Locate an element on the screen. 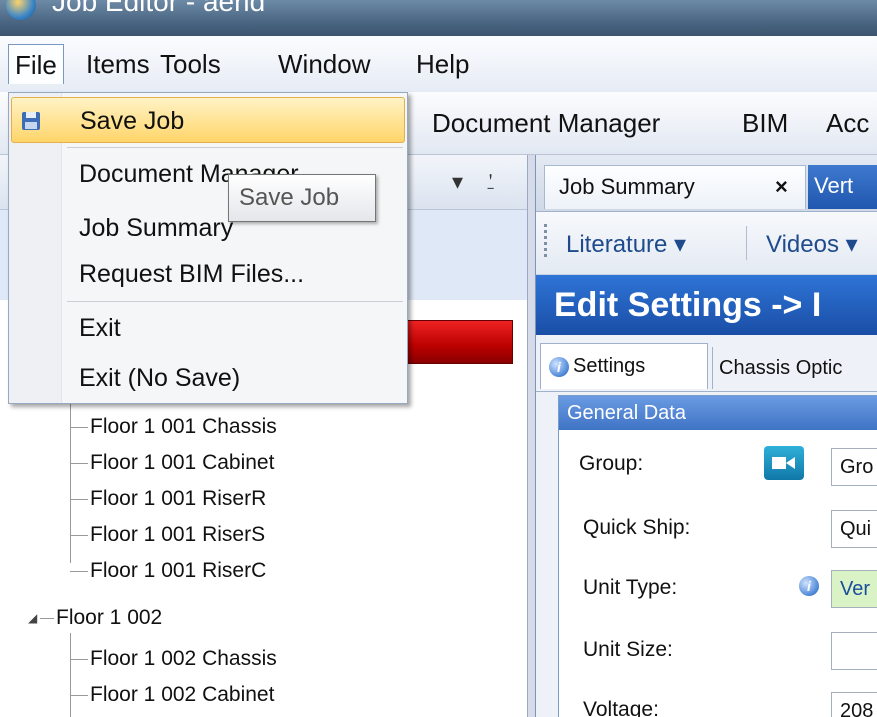 The width and height of the screenshot is (877, 717). menu-save-job-label: Save Job is located at coordinates (132, 121).